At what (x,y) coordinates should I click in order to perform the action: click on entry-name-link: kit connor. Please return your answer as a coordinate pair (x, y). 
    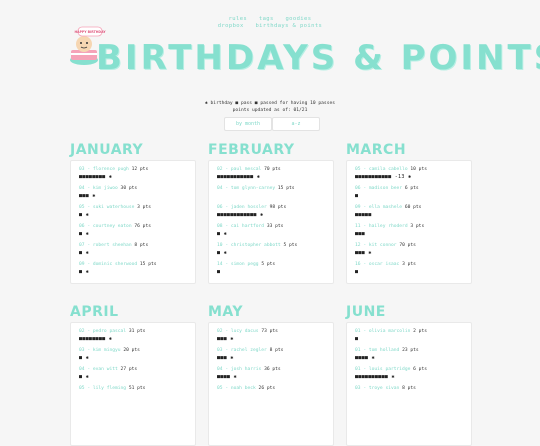
    Looking at the image, I should click on (383, 245).